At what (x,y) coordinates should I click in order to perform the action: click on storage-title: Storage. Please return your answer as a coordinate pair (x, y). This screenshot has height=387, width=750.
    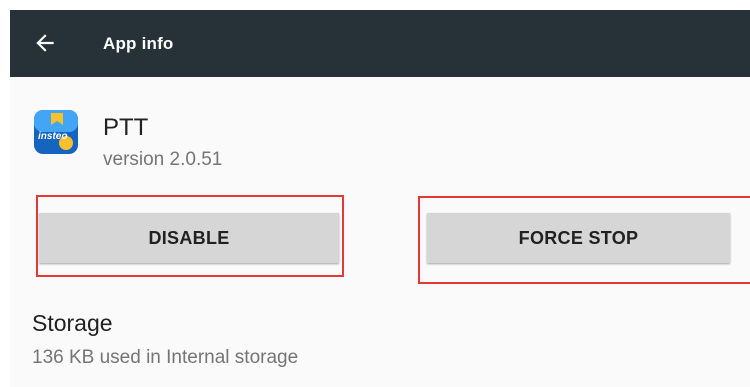
    Looking at the image, I should click on (72, 323).